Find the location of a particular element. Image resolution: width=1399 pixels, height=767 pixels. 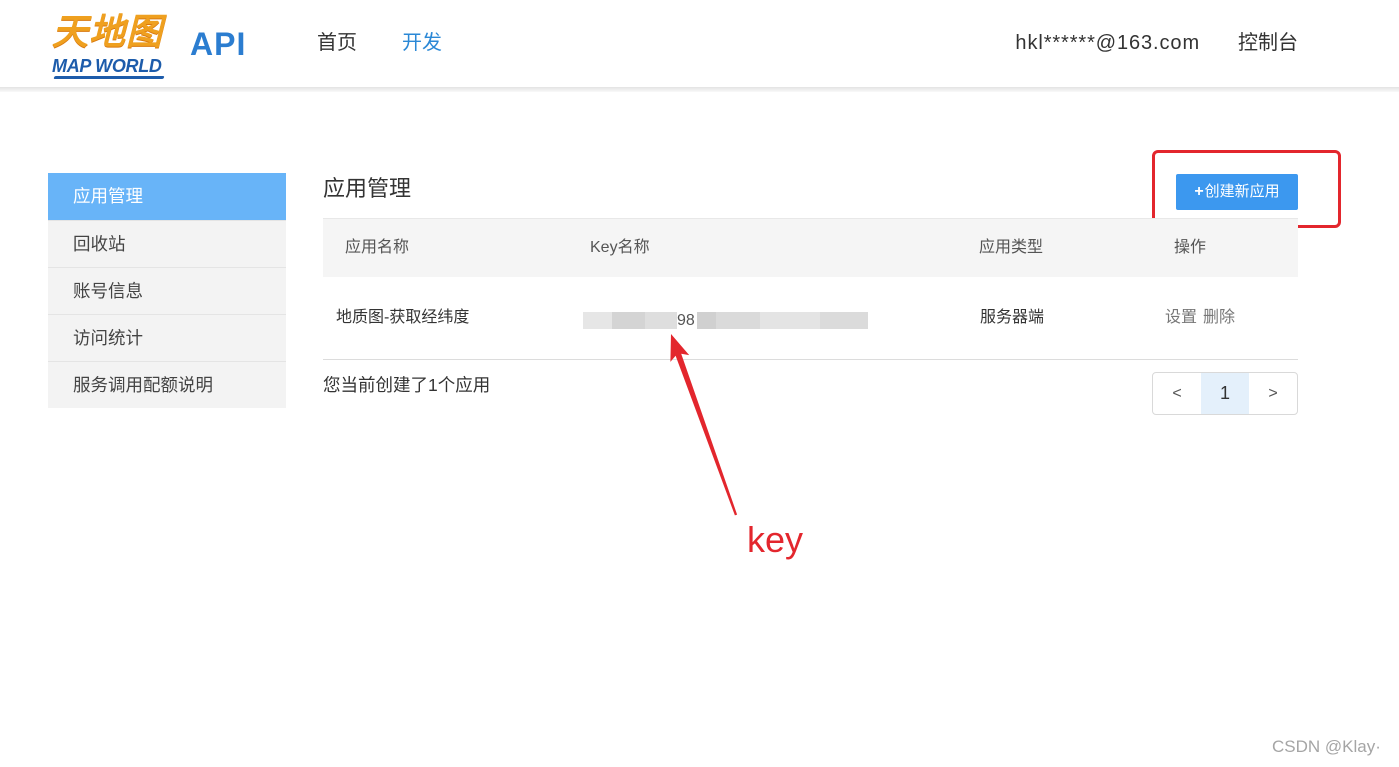

sidebar-menu: 应用管理 回收站 账号信息 访问统计 服务调用配额说明 is located at coordinates (167, 290).